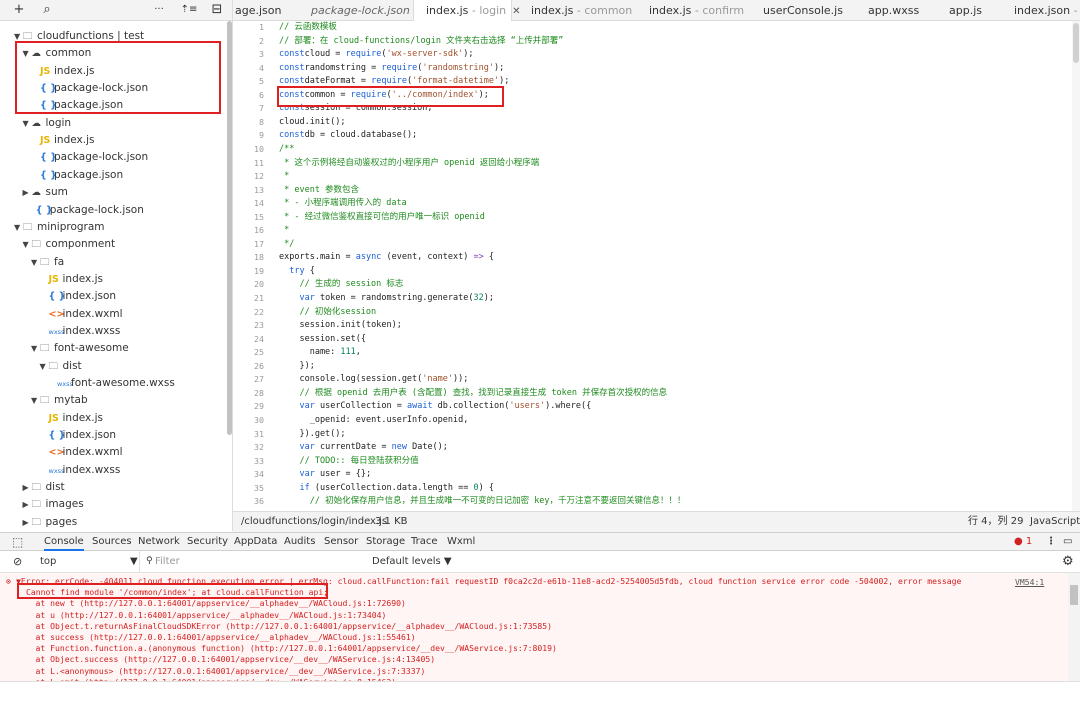 This screenshot has height=705, width=1080. What do you see at coordinates (229, 228) in the screenshot?
I see `file-tree-scrollbar` at bounding box center [229, 228].